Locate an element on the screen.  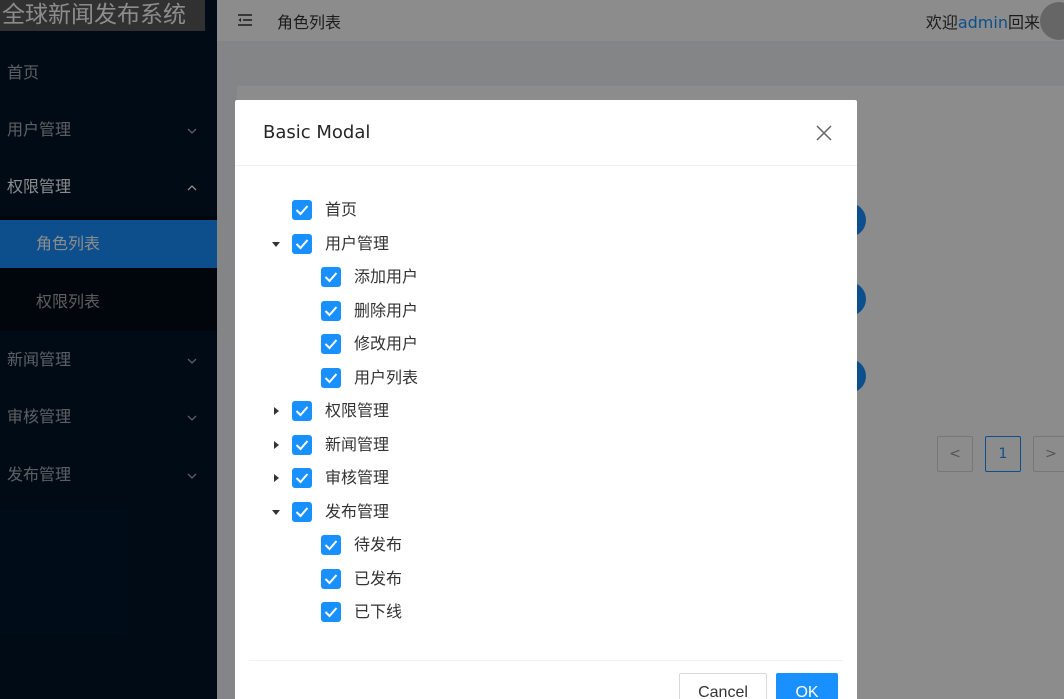
modal-title: Basic Modal is located at coordinates (317, 132).